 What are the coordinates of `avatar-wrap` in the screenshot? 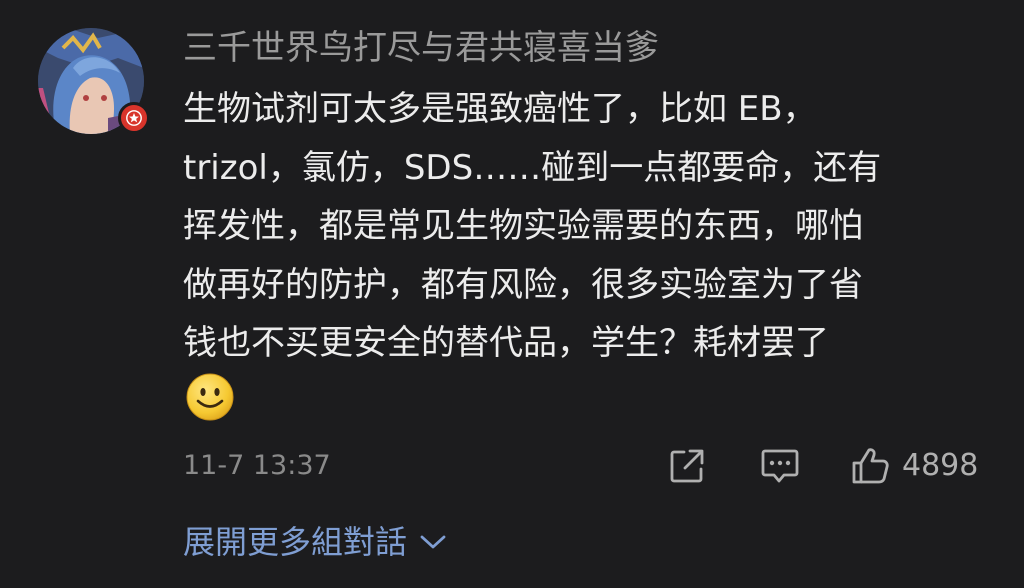 It's located at (94, 84).